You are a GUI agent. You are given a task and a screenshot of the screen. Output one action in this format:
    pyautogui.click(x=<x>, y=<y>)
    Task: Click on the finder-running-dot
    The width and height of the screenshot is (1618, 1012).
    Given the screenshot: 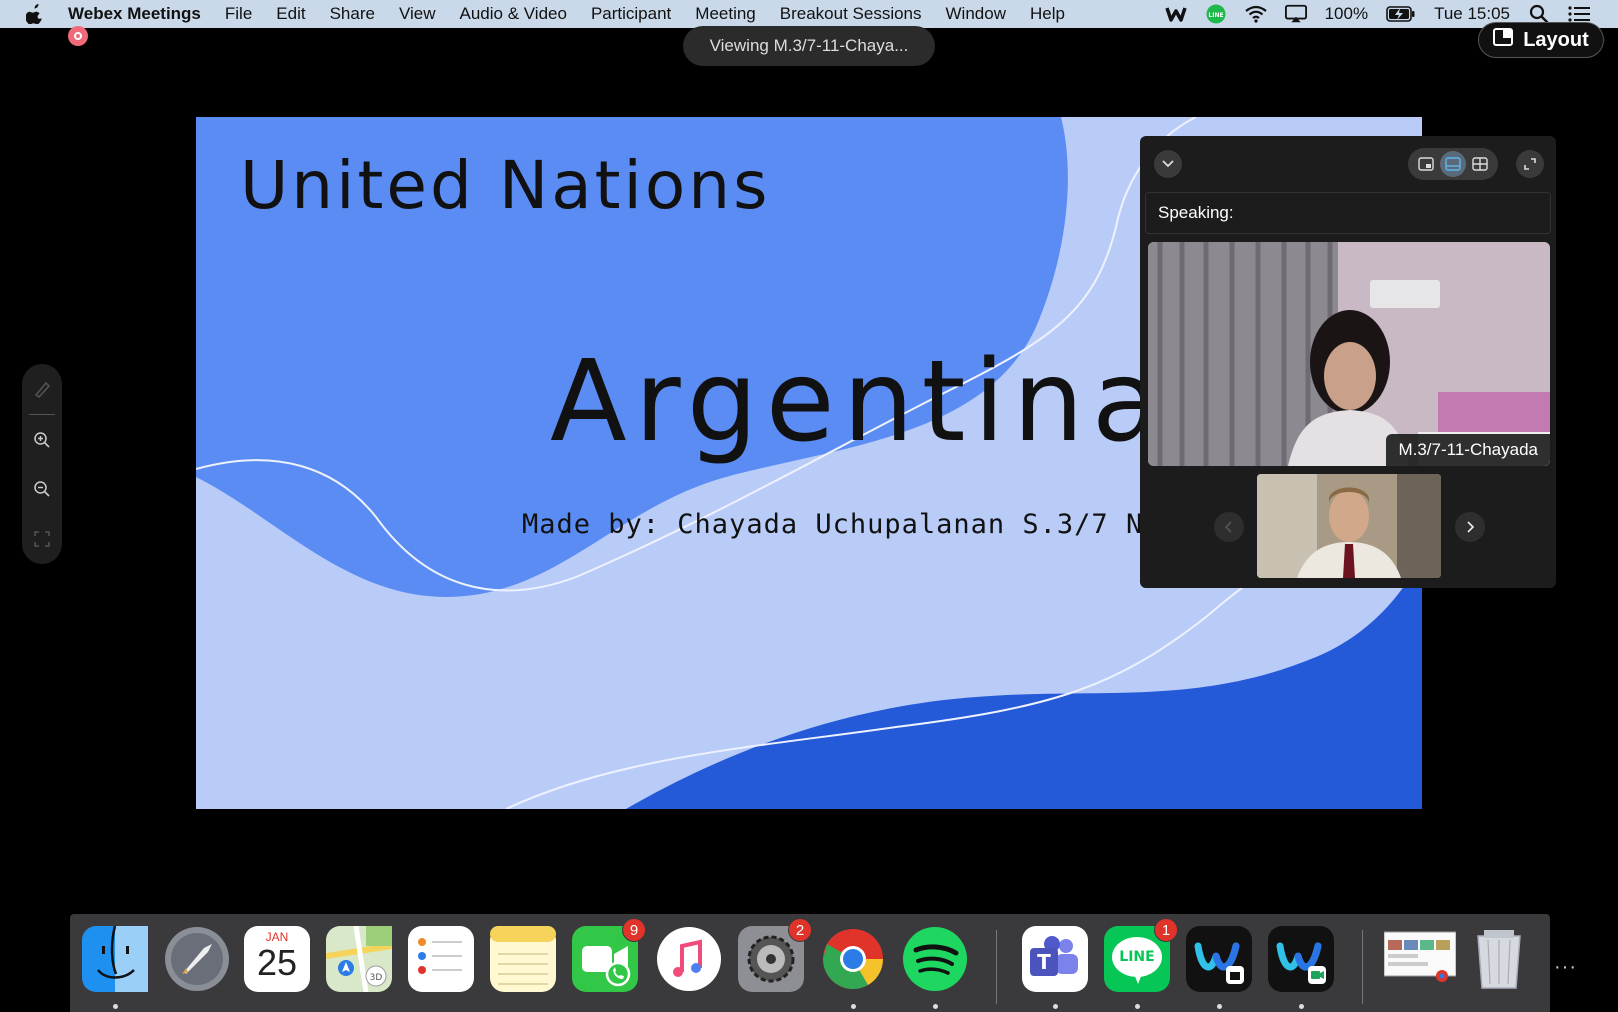 What is the action you would take?
    pyautogui.click(x=115, y=1006)
    